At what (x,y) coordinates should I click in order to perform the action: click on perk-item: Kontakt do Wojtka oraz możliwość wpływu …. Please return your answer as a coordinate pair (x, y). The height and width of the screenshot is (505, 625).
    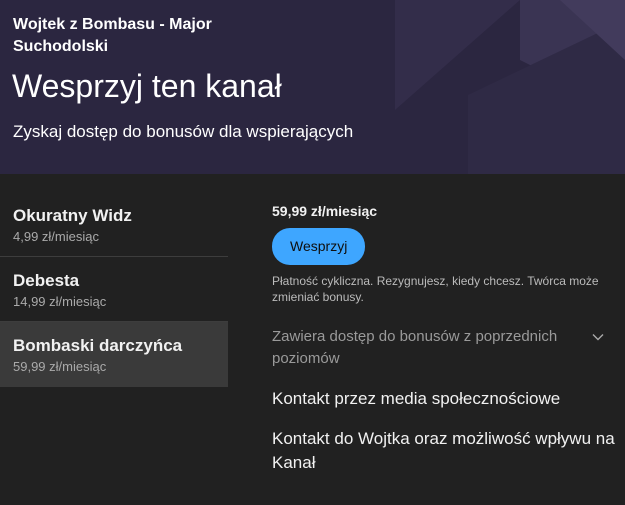
    Looking at the image, I should click on (443, 450).